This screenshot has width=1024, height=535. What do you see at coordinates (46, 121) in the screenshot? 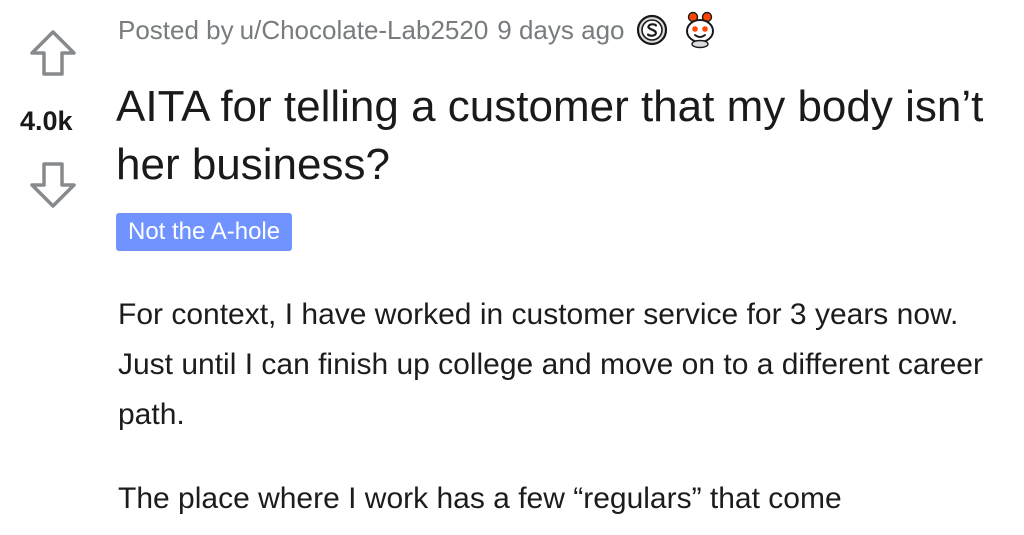
I see `vote-score: 4.0k` at bounding box center [46, 121].